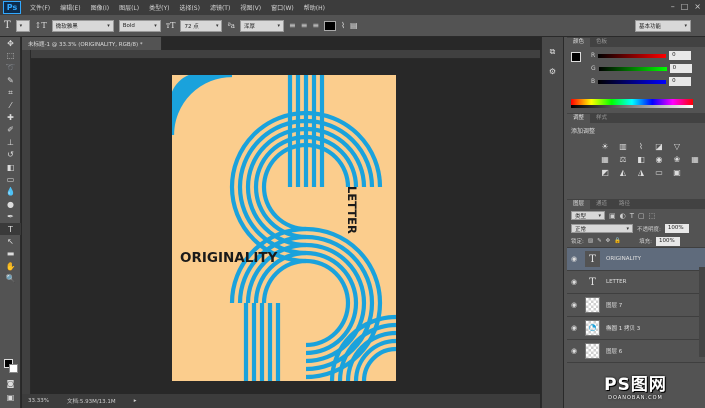 This screenshot has width=705, height=408. What do you see at coordinates (10, 155) in the screenshot?
I see `history-brush-icon: ↺` at bounding box center [10, 155].